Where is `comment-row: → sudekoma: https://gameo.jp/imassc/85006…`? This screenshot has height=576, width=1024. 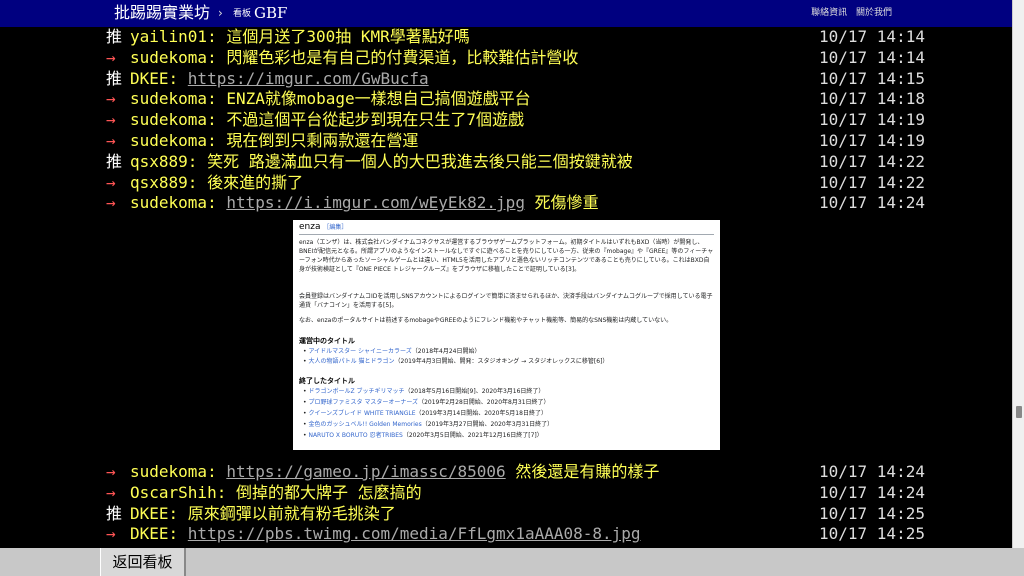 comment-row: → sudekoma: https://gameo.jp/imassc/85006… is located at coordinates (515, 471).